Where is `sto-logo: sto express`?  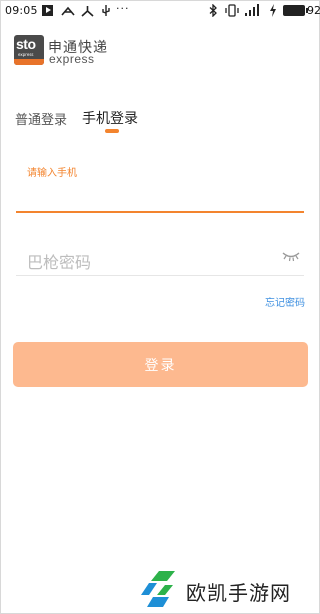
sto-logo: sto express is located at coordinates (29, 50).